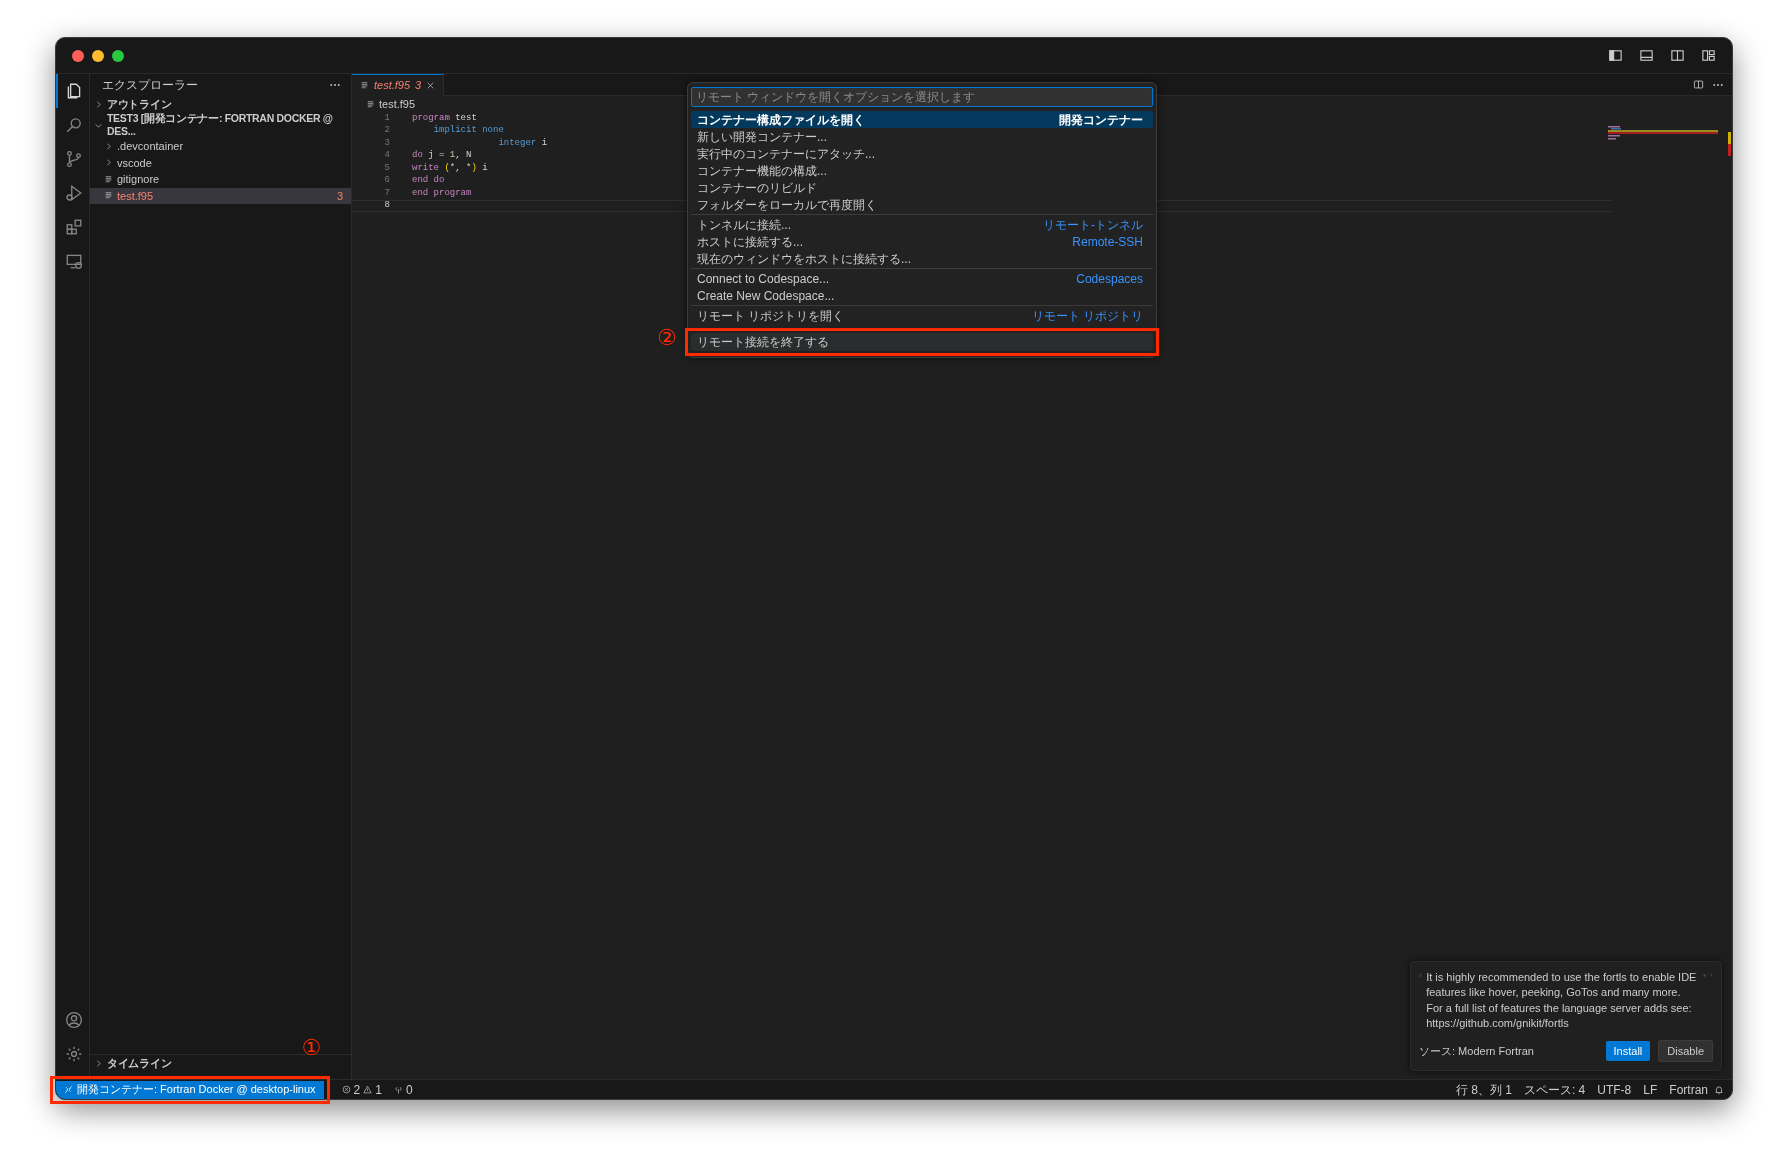 This screenshot has height=1173, width=1788. What do you see at coordinates (386, 155) in the screenshot?
I see `line-number: 4` at bounding box center [386, 155].